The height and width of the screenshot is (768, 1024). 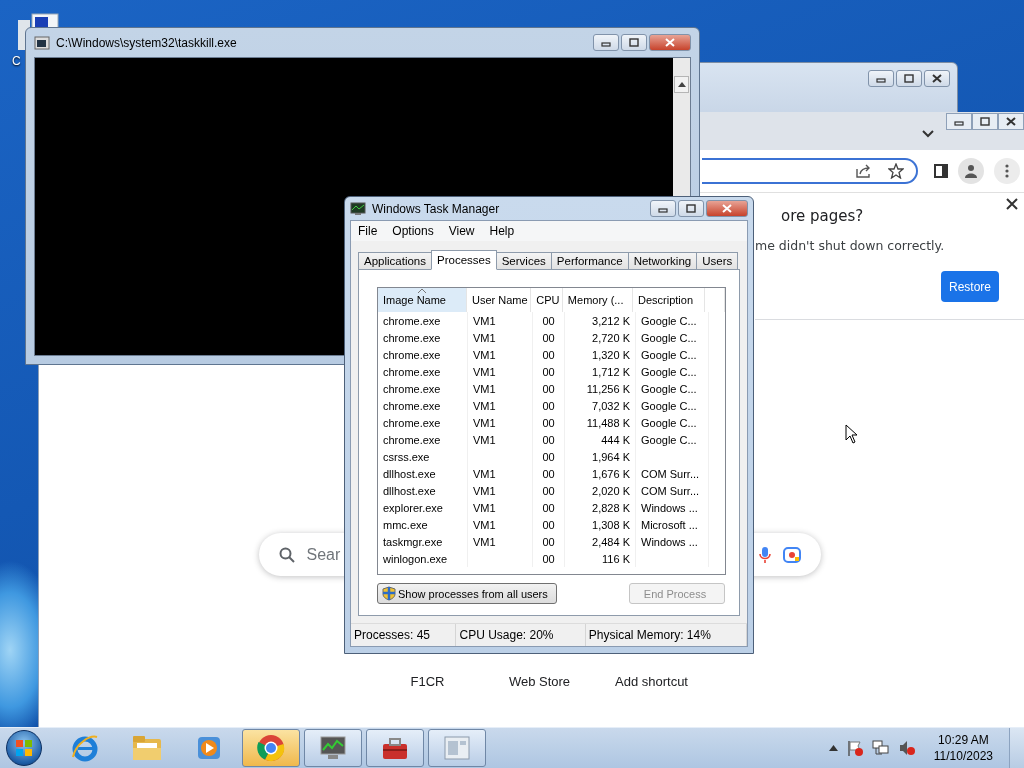 I want to click on table-cell: taskmgr.exe, so click(x=423, y=541).